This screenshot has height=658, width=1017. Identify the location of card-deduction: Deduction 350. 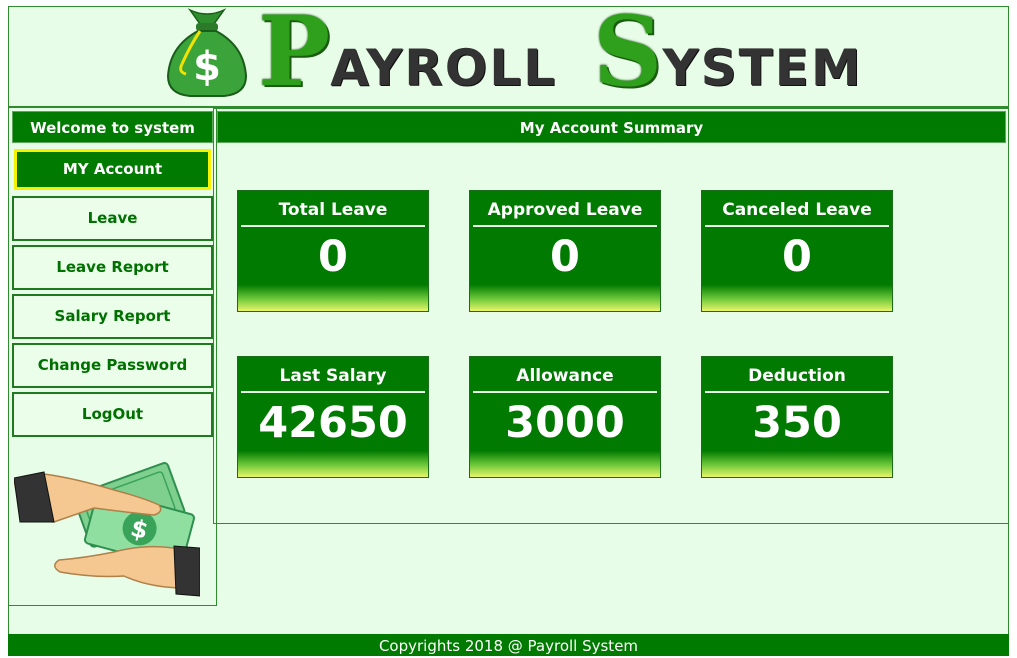
(797, 417).